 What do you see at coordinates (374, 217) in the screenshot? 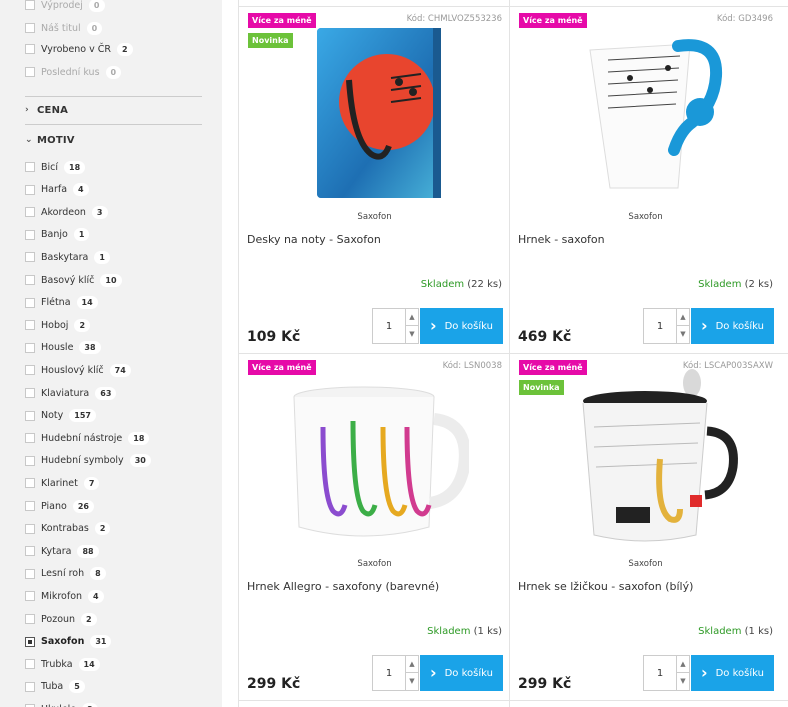
I see `product-category: Saxofon` at bounding box center [374, 217].